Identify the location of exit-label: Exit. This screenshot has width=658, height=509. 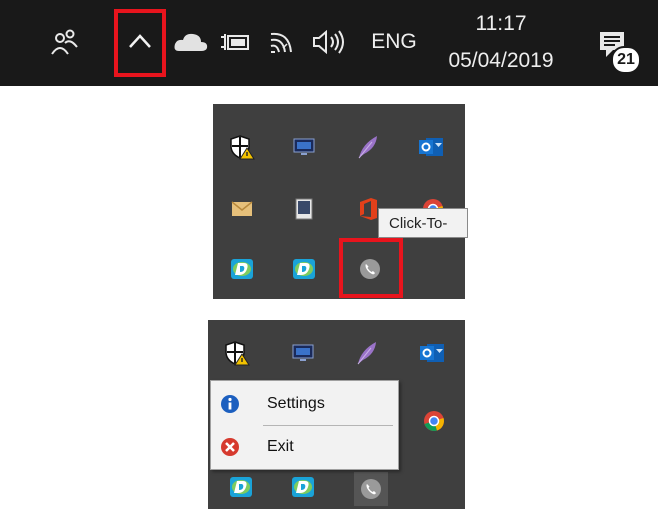
(280, 446).